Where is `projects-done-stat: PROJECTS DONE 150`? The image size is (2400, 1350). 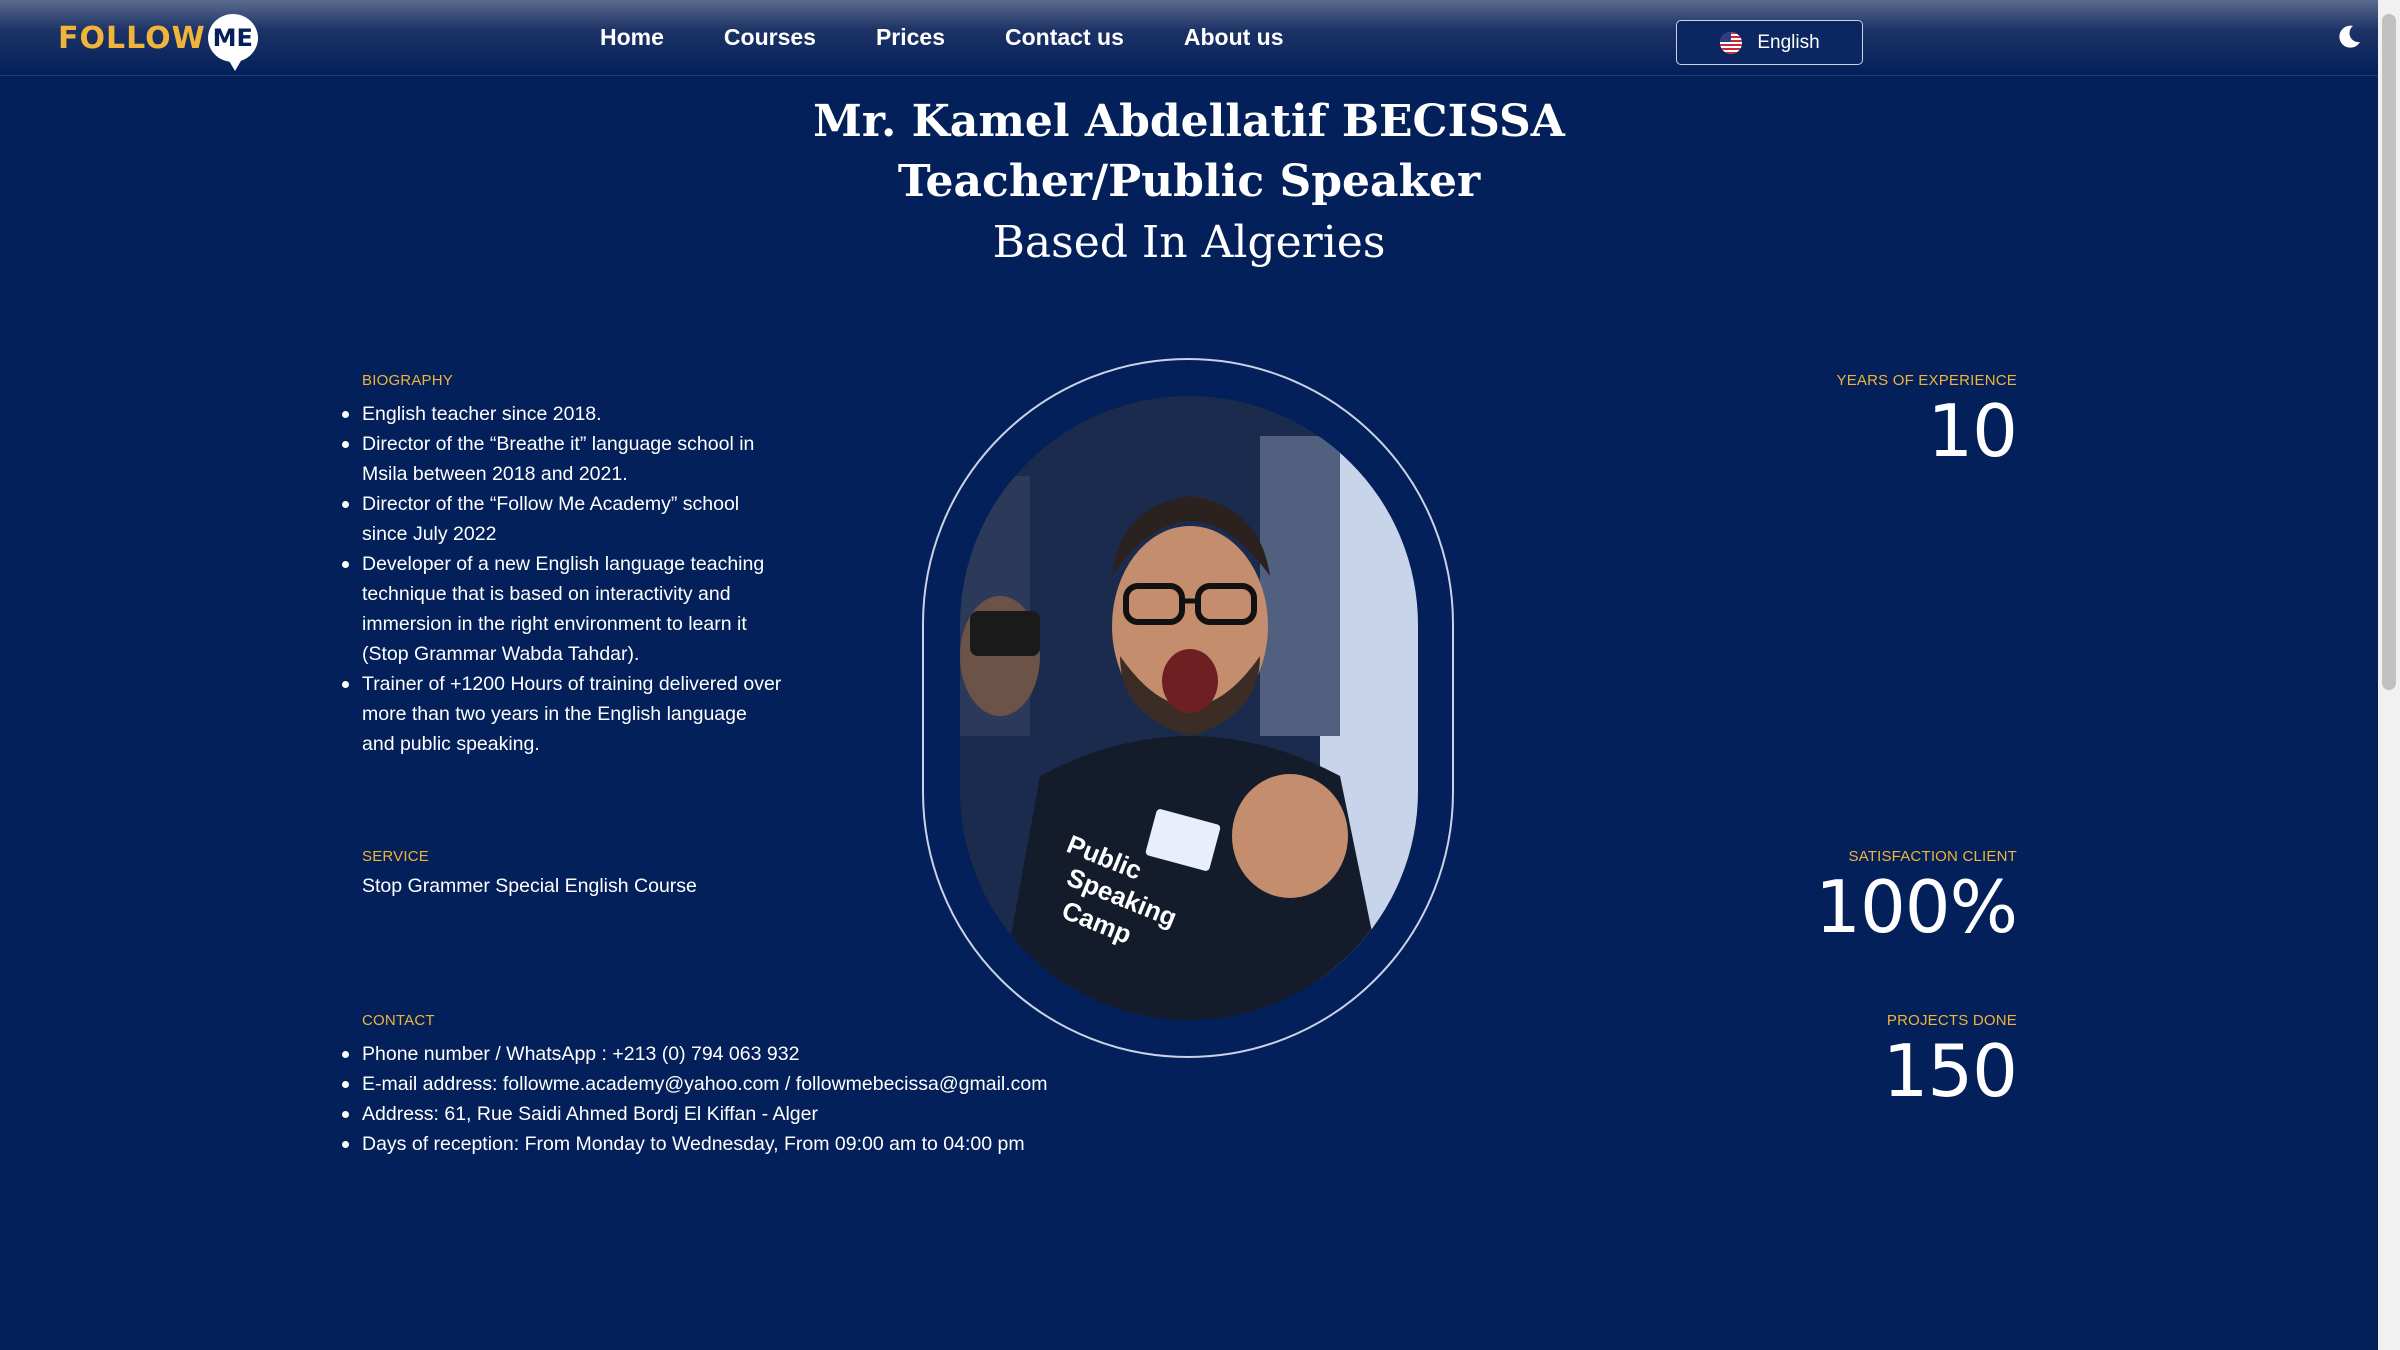 projects-done-stat: PROJECTS DONE 150 is located at coordinates (1950, 1062).